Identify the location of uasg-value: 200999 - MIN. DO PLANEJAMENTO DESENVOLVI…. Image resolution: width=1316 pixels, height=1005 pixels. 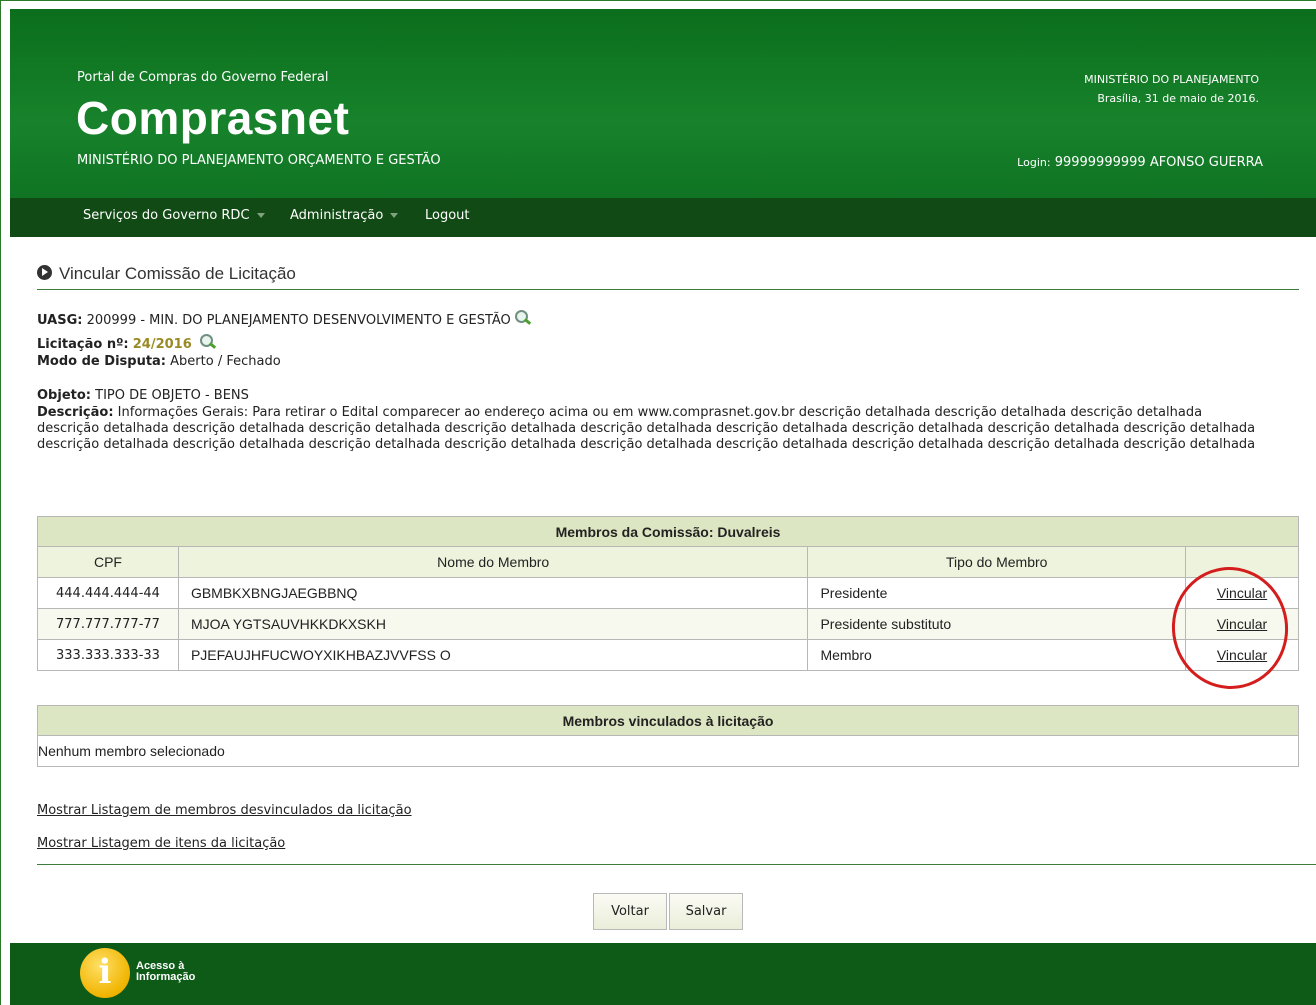
(298, 320).